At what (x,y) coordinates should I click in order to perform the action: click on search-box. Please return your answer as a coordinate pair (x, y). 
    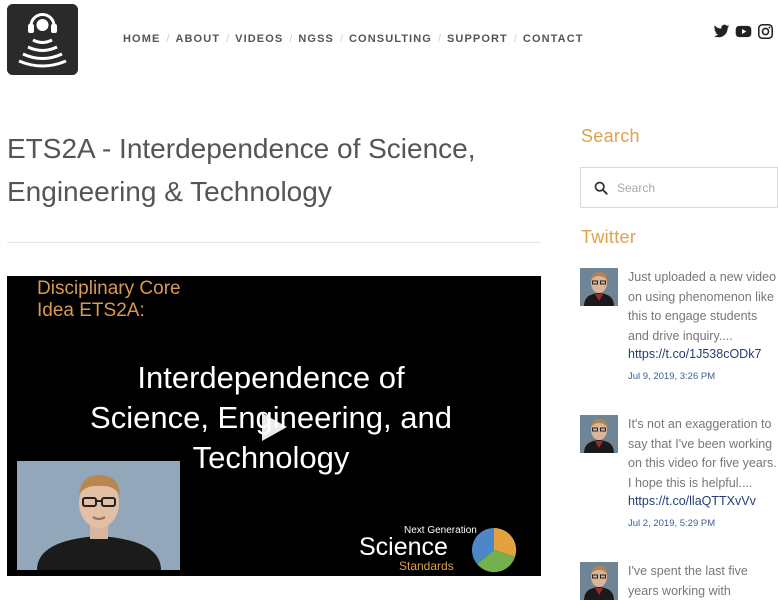
    Looking at the image, I should click on (679, 187).